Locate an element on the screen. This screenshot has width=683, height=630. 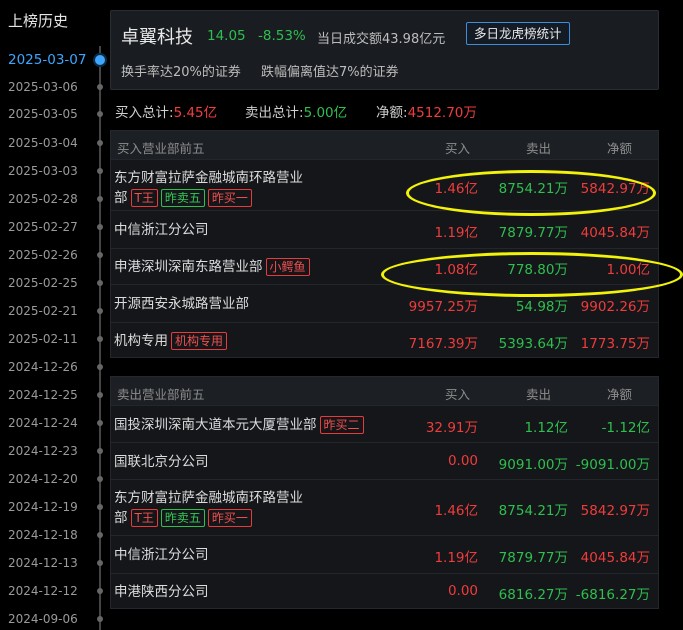
timeline-date: 2025-02-25 is located at coordinates (53, 283).